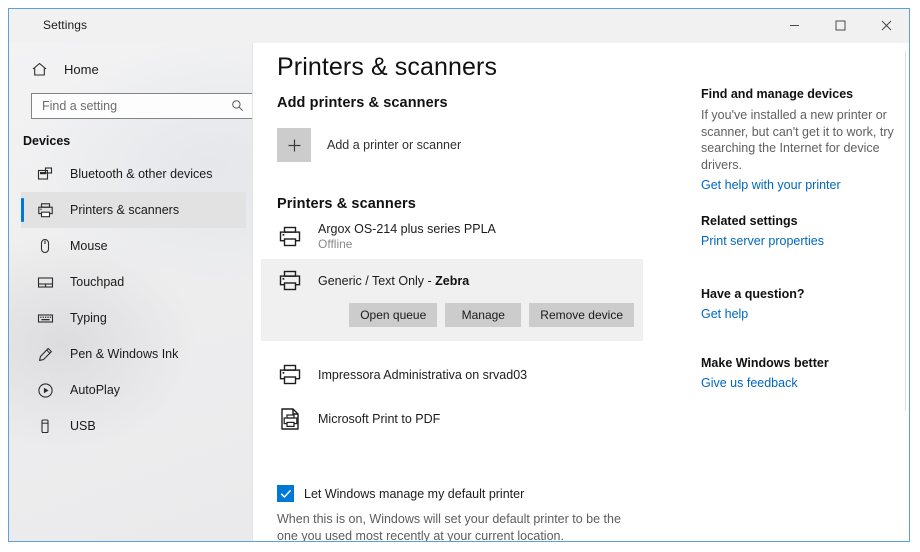  I want to click on search-input-value: Find a setting, so click(80, 106).